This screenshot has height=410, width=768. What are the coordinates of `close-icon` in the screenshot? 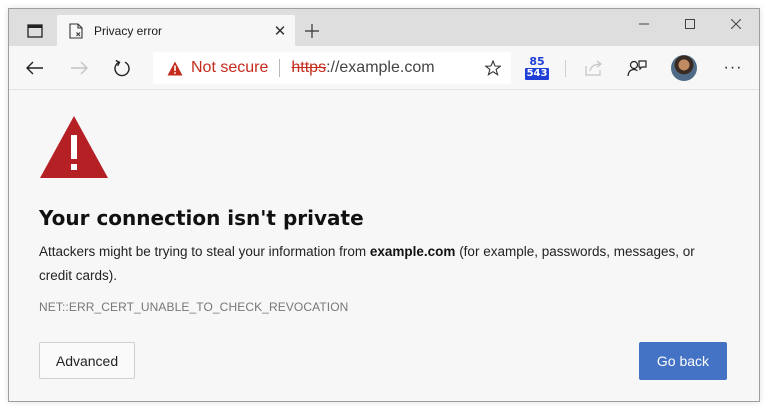 It's located at (736, 24).